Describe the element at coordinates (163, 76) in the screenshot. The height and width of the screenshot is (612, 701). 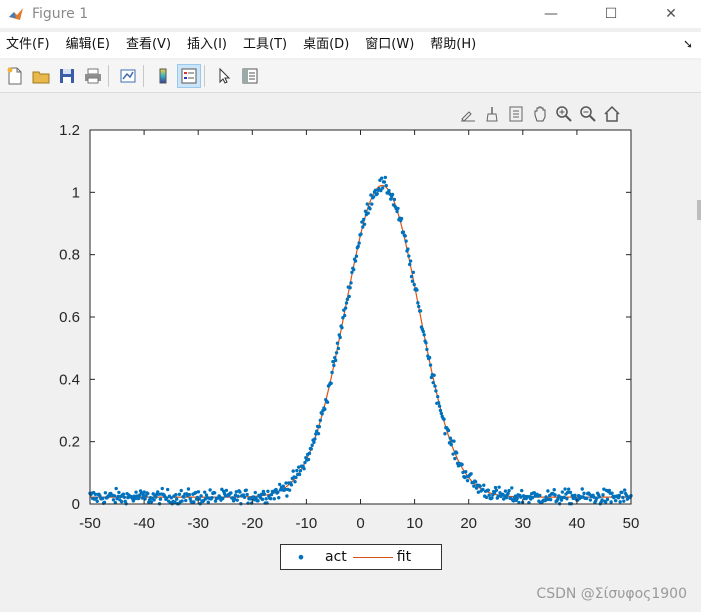
I see `colorbar-icon` at that location.